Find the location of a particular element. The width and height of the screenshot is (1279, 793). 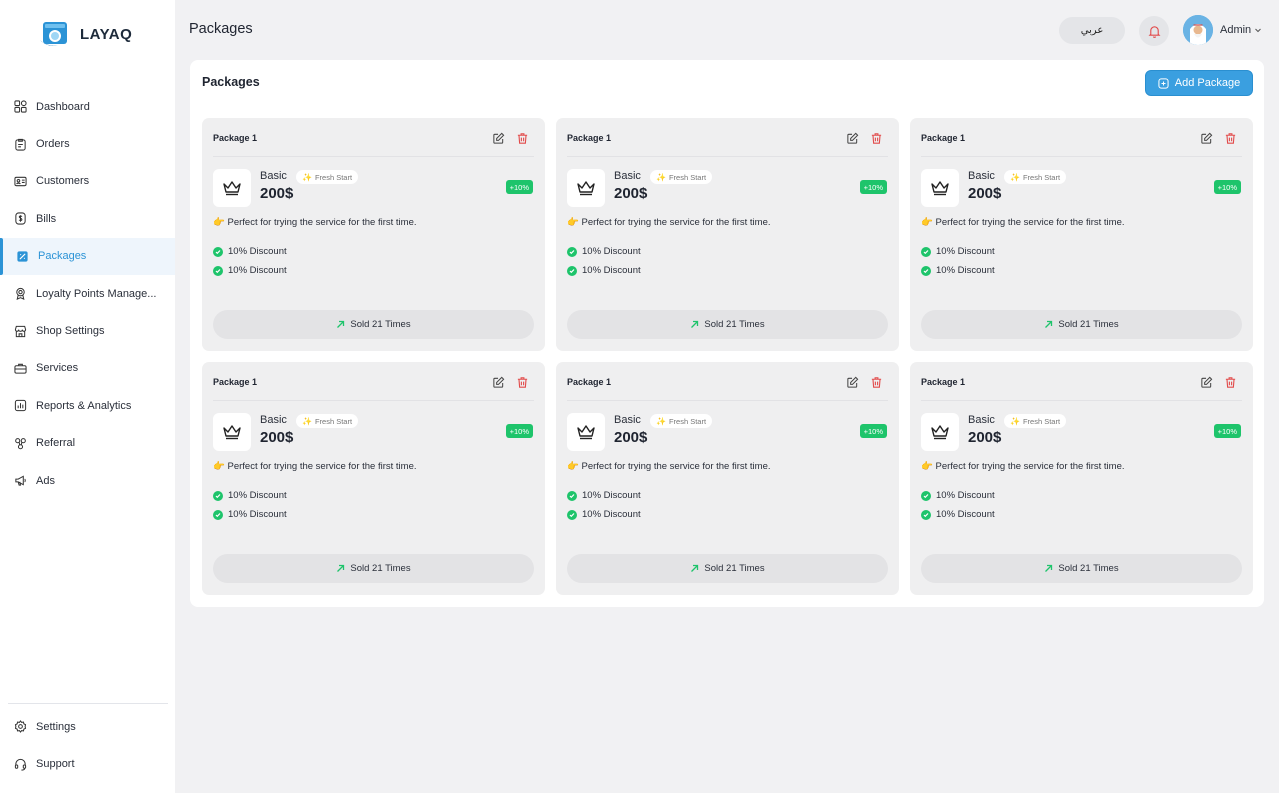

sidebar-item-orders: Orders is located at coordinates (87, 143).